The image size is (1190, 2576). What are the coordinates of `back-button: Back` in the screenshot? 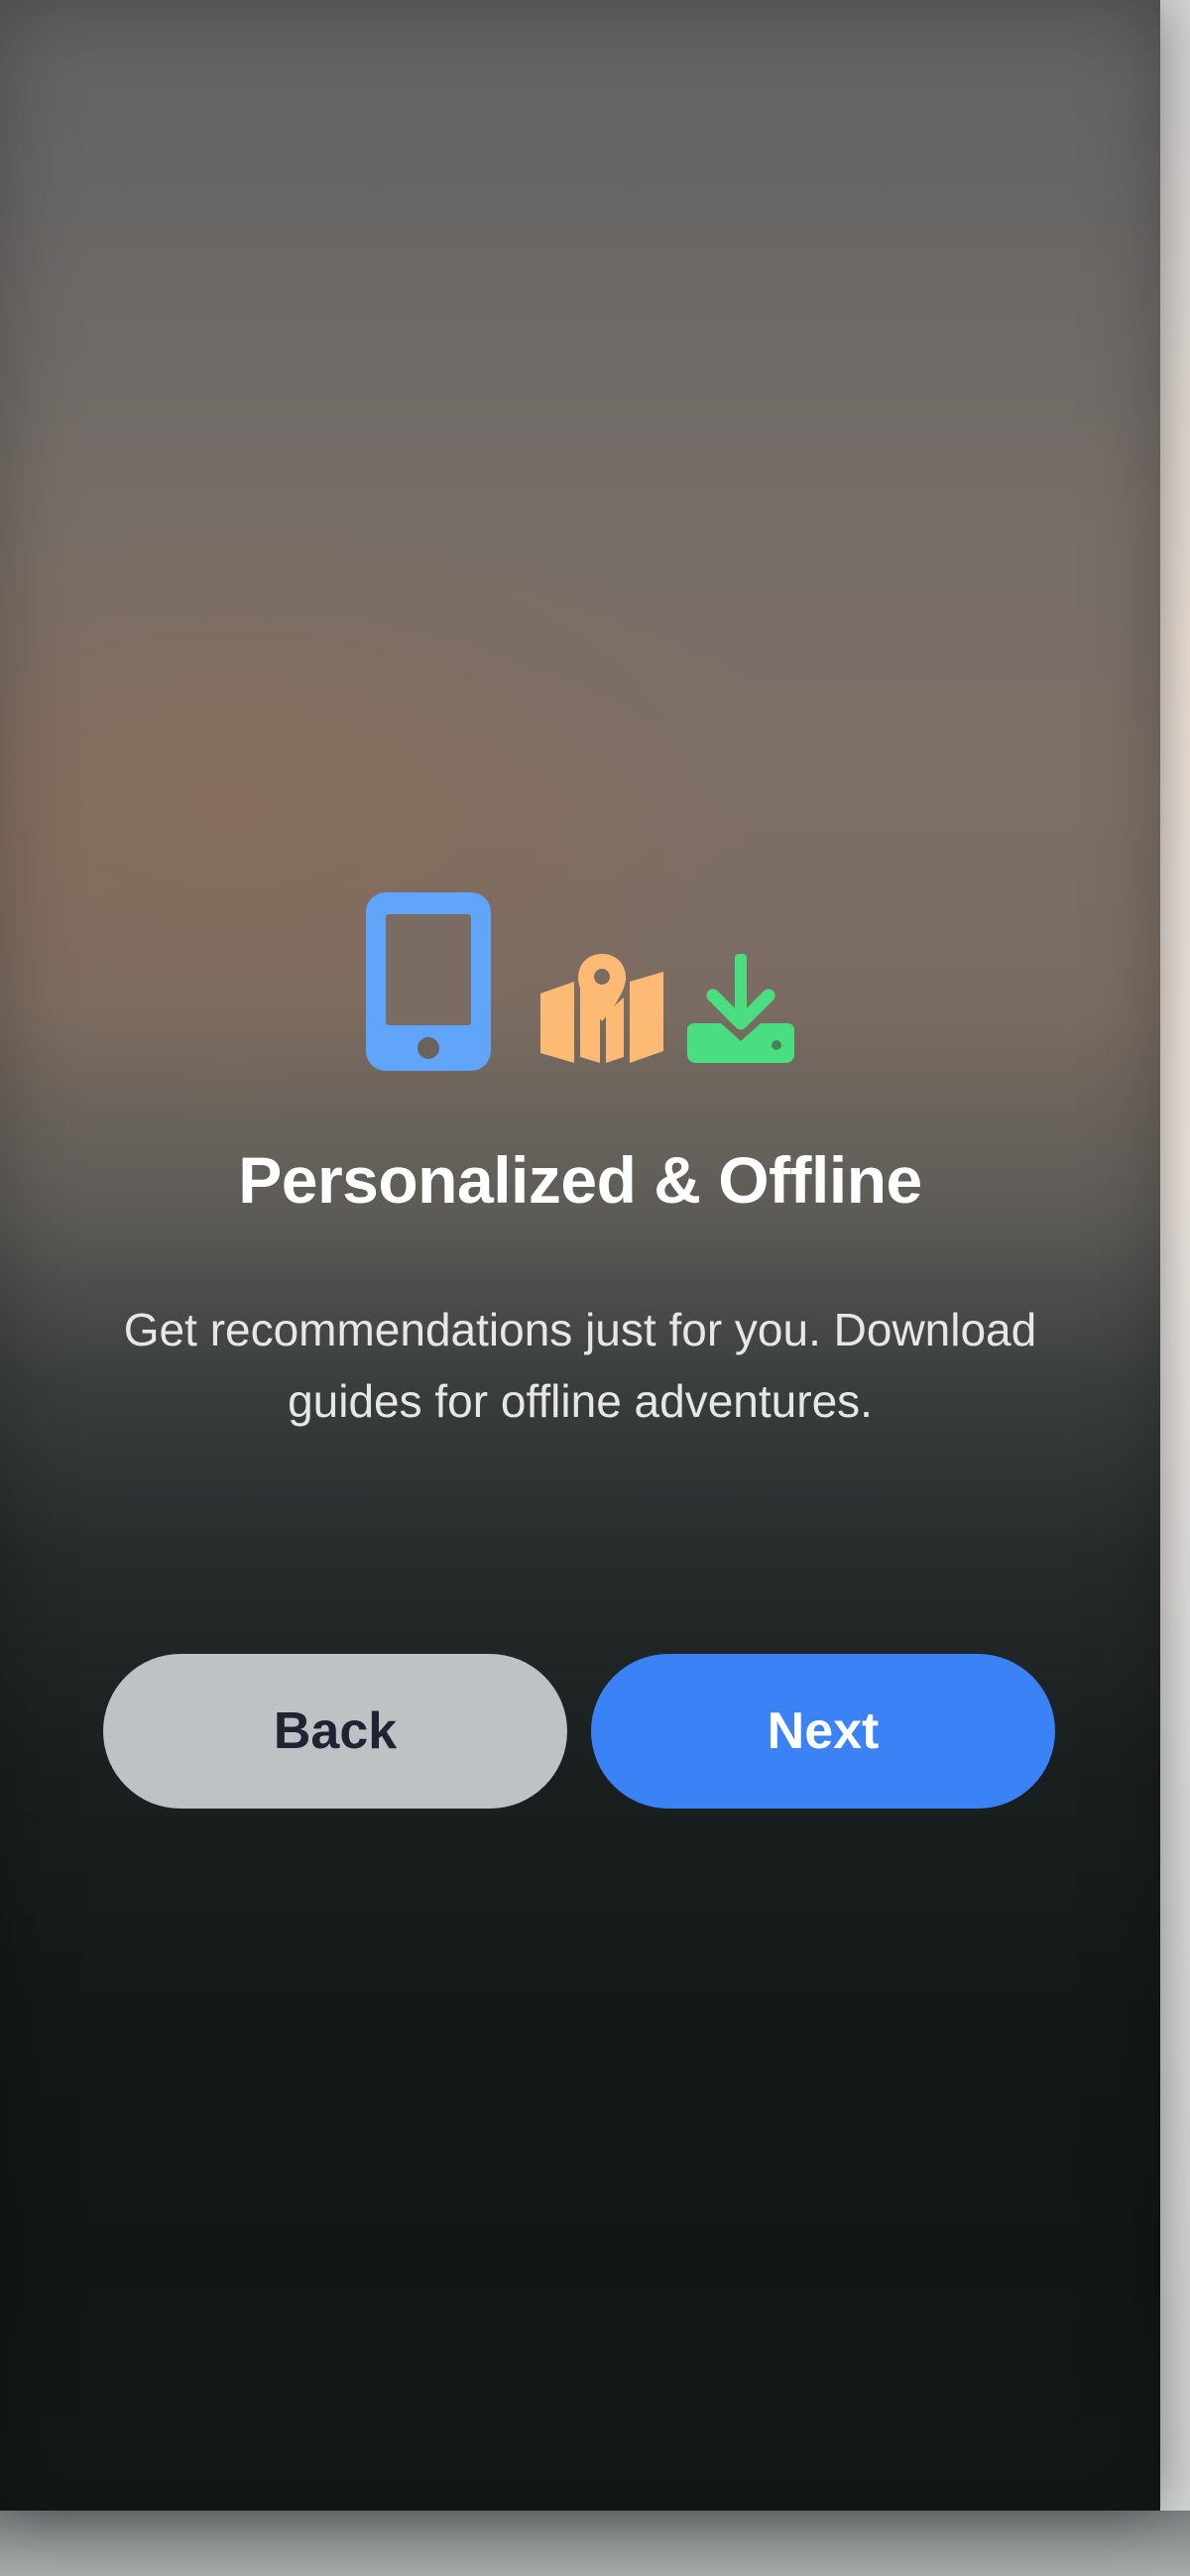 It's located at (335, 1731).